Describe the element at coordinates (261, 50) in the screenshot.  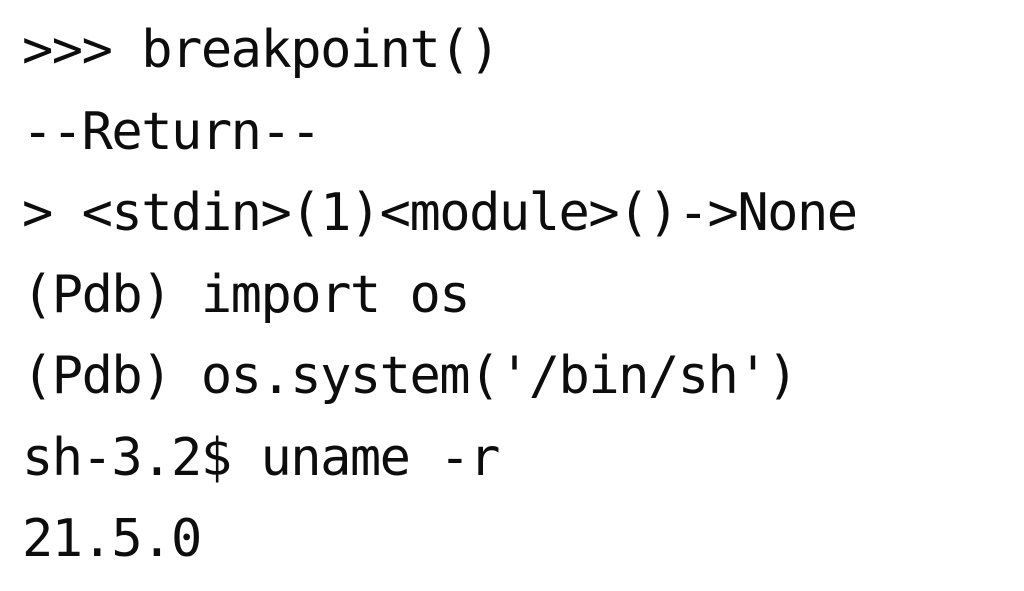
I see `repl-prompt-breakpoint-line: >>> breakpoint()` at that location.